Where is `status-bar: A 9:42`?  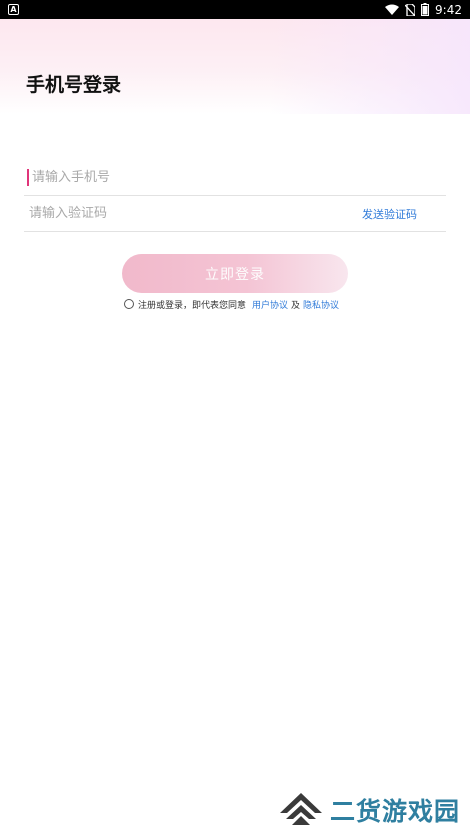 status-bar: A 9:42 is located at coordinates (235, 9).